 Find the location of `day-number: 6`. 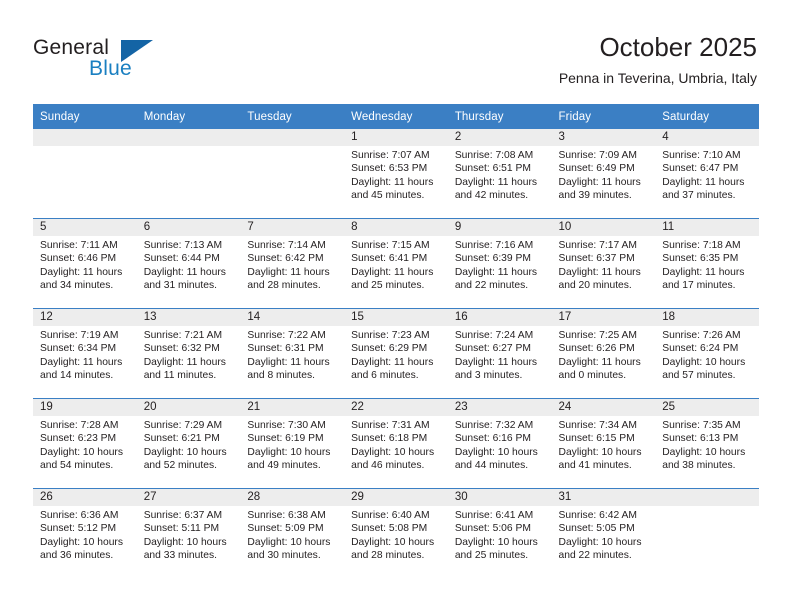

day-number: 6 is located at coordinates (188, 227).